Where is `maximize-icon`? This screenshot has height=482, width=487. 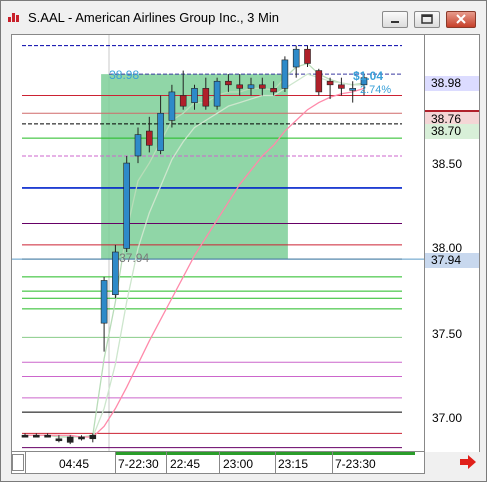
maximize-icon is located at coordinates (427, 19).